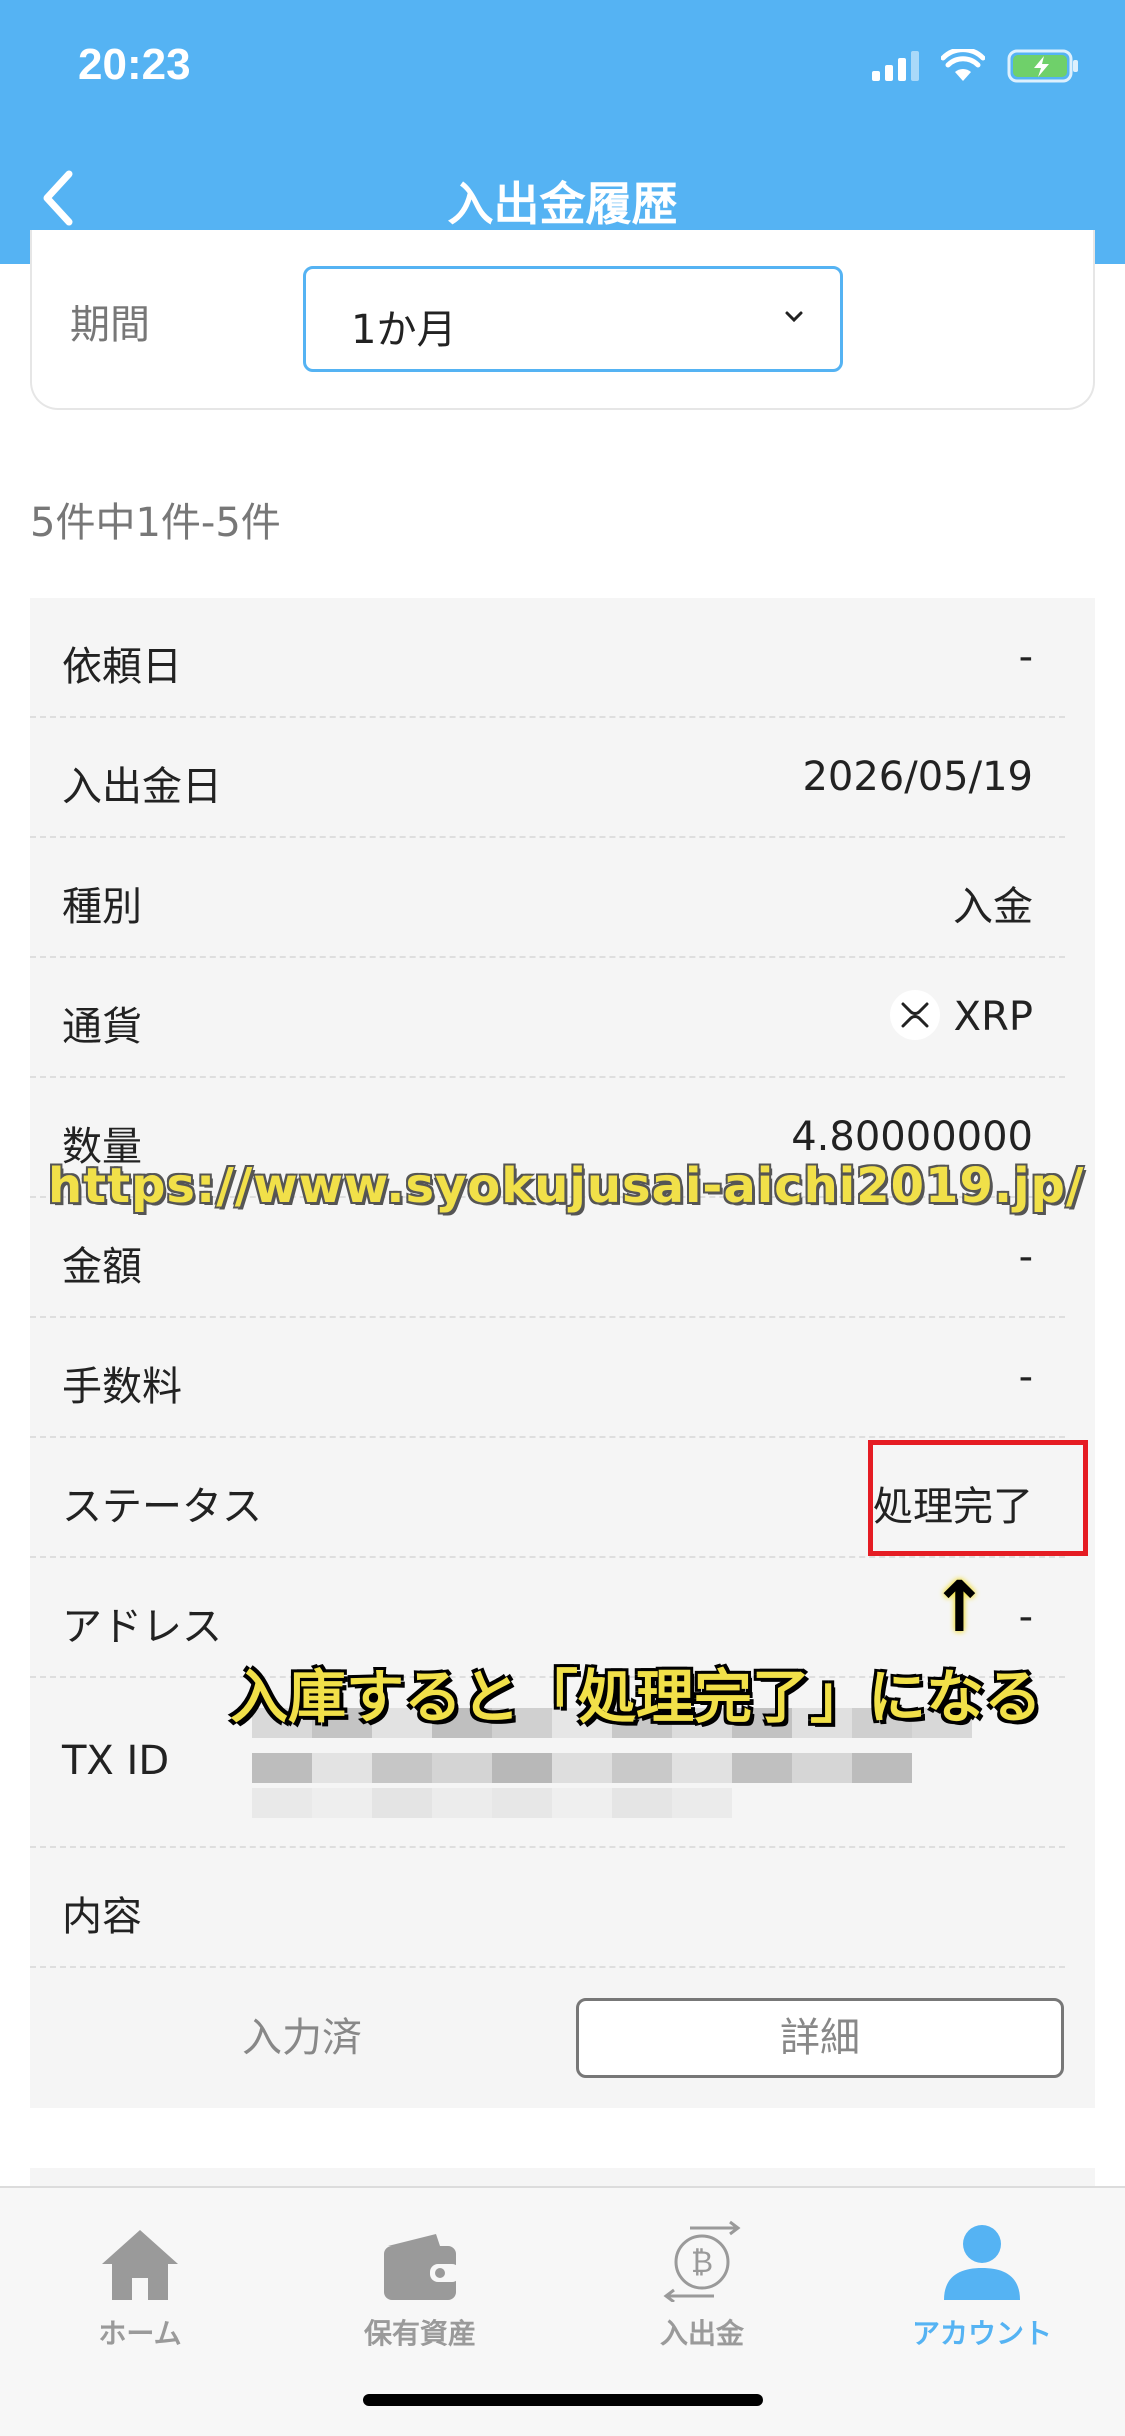  I want to click on row-label: ステータス, so click(162, 1507).